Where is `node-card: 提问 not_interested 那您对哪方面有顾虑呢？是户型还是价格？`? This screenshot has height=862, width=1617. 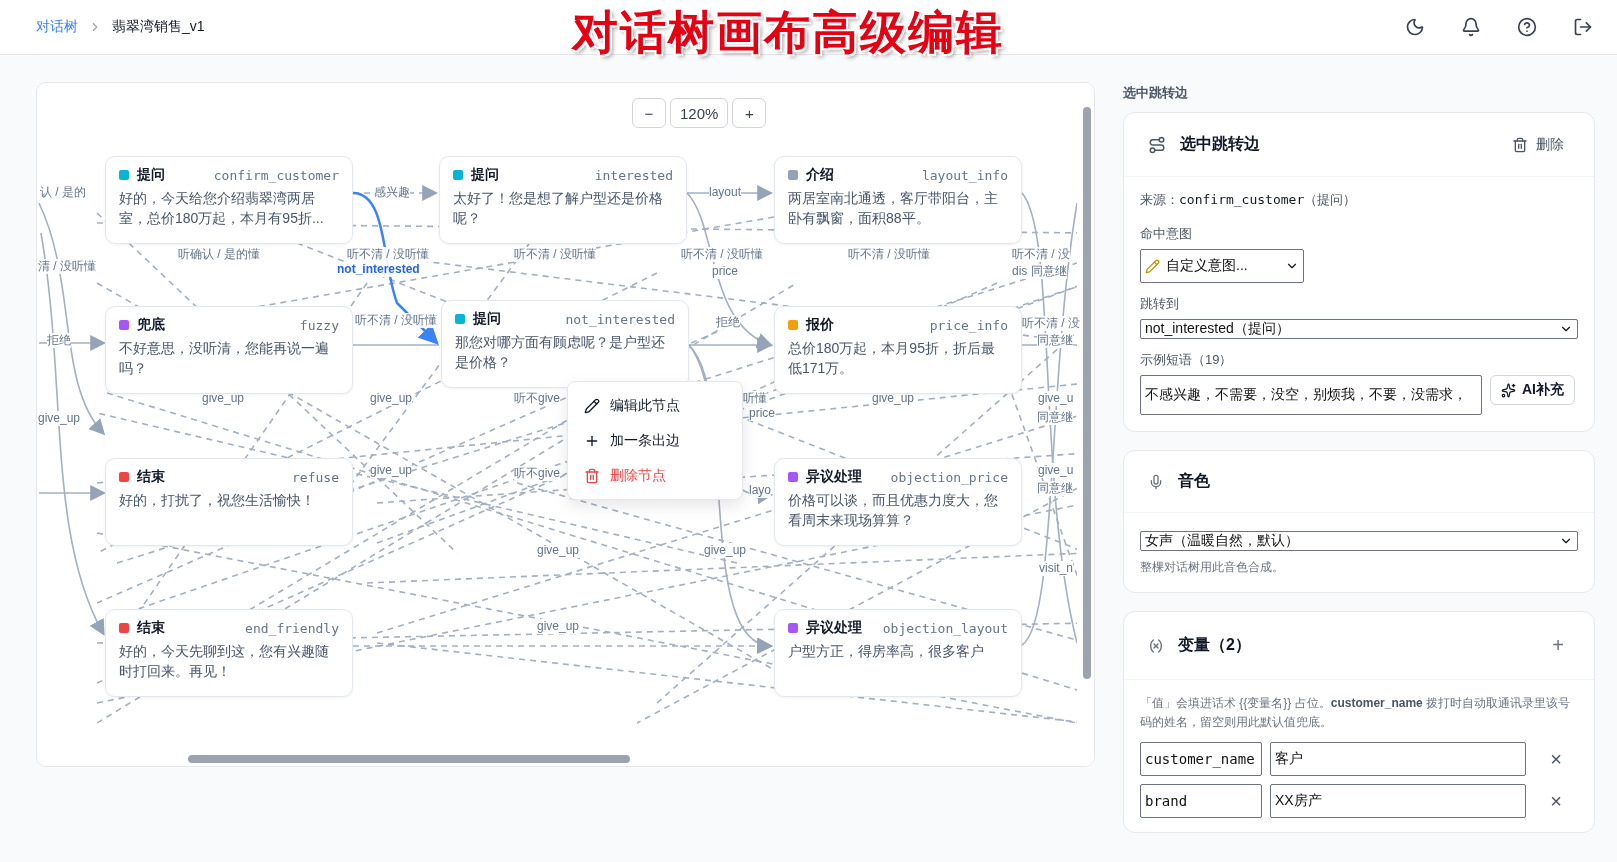
node-card: 提问 not_interested 那您对哪方面有顾虑呢？是户型还是价格？ is located at coordinates (565, 344).